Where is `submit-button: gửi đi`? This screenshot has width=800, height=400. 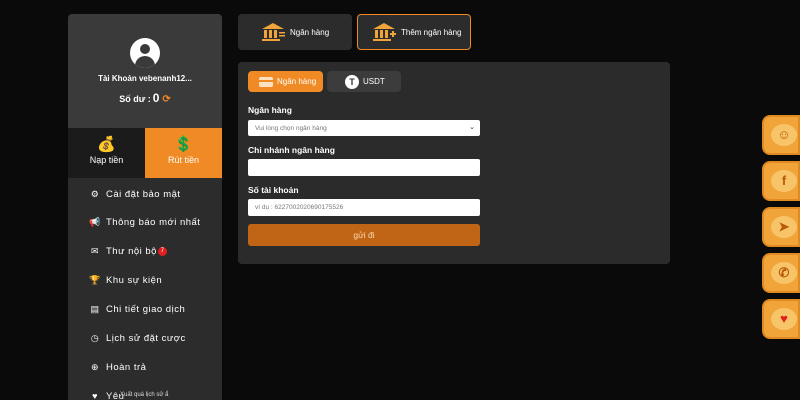
submit-button: gửi đi is located at coordinates (364, 235).